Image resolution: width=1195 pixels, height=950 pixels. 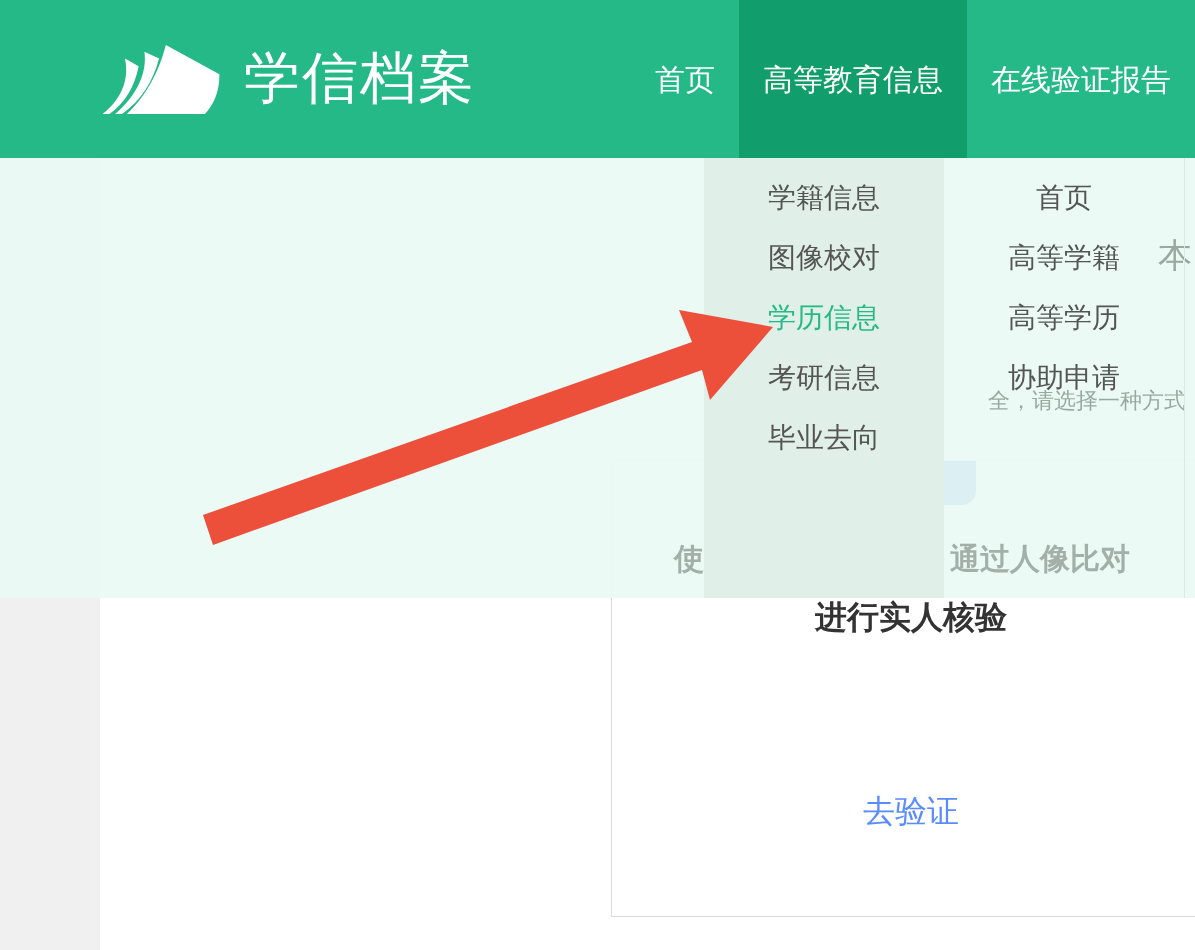 I want to click on menu-item: 图像校对, so click(x=824, y=258).